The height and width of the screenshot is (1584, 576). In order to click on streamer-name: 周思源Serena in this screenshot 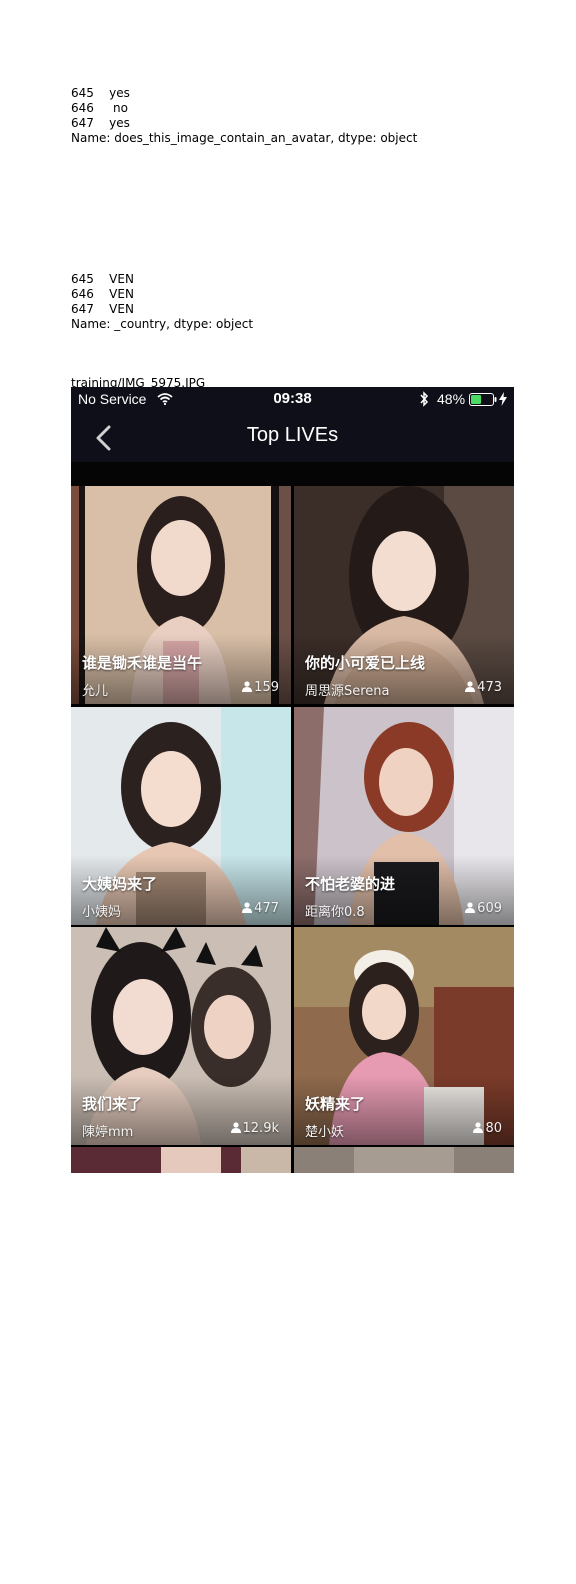, I will do `click(347, 691)`.